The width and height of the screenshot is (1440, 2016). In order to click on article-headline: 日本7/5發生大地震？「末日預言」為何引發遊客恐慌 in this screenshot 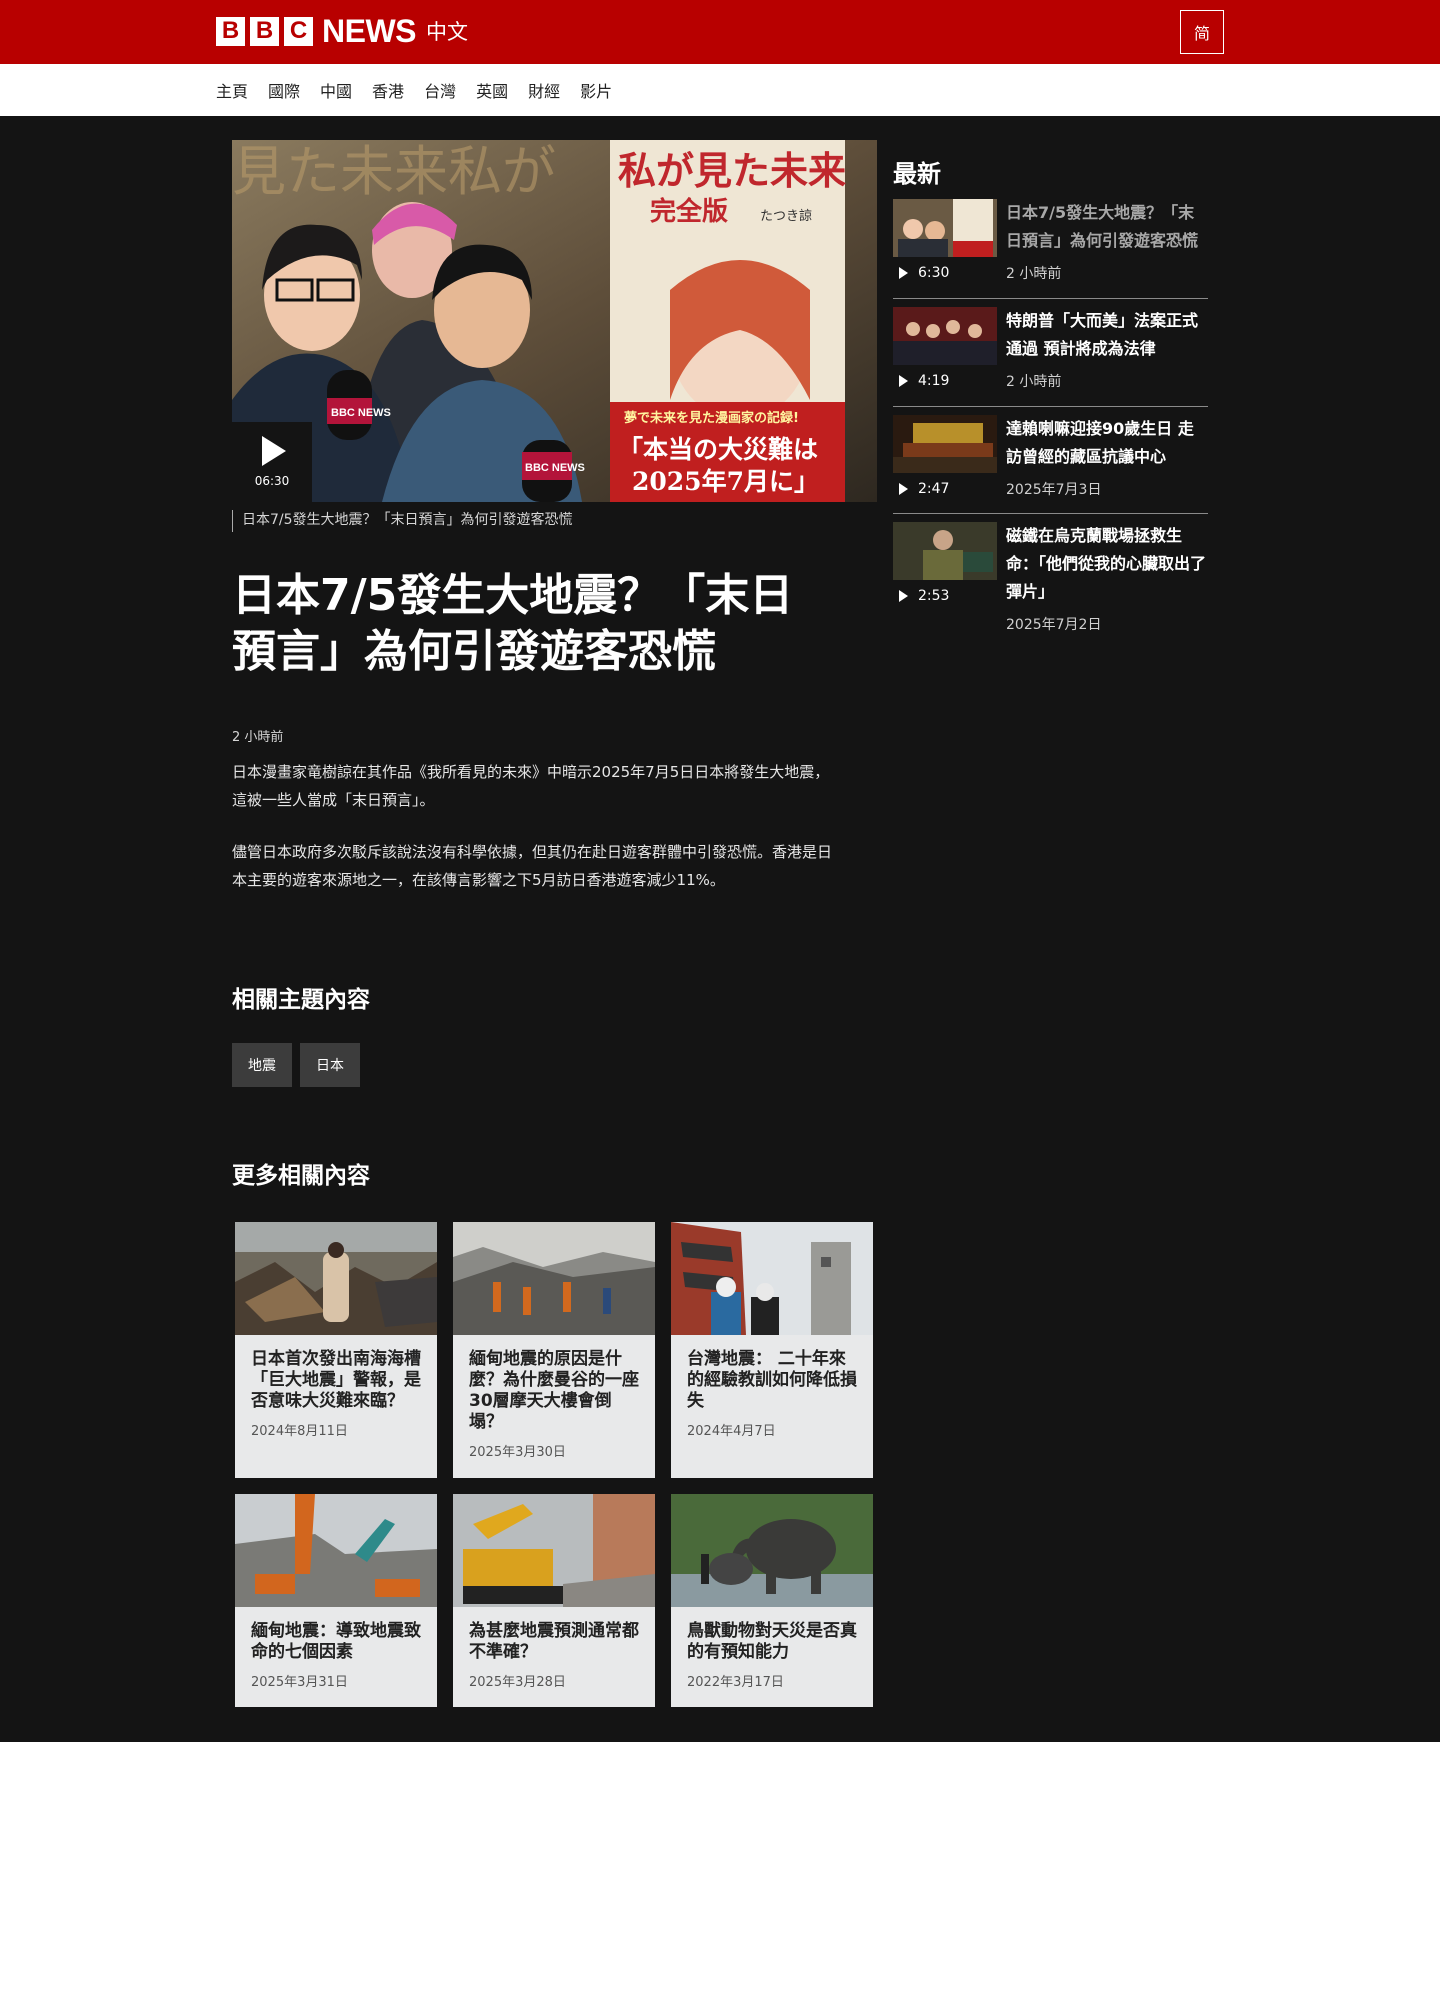, I will do `click(513, 623)`.